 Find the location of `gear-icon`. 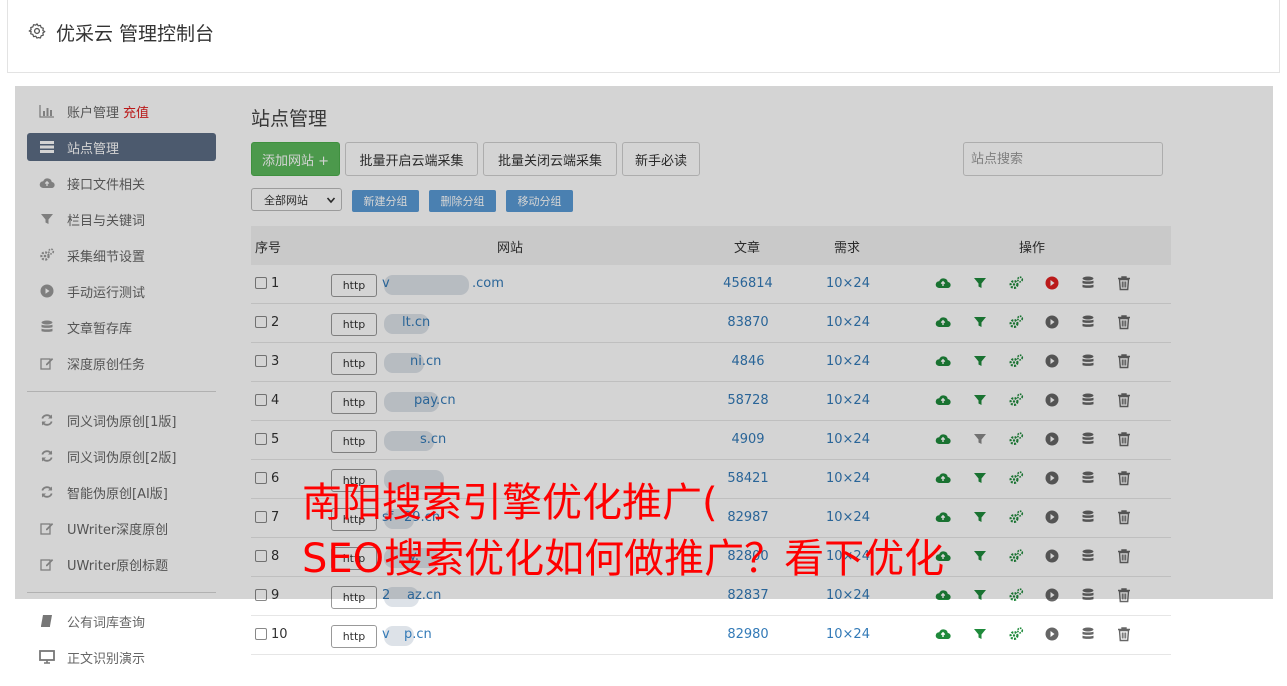

gear-icon is located at coordinates (37, 31).